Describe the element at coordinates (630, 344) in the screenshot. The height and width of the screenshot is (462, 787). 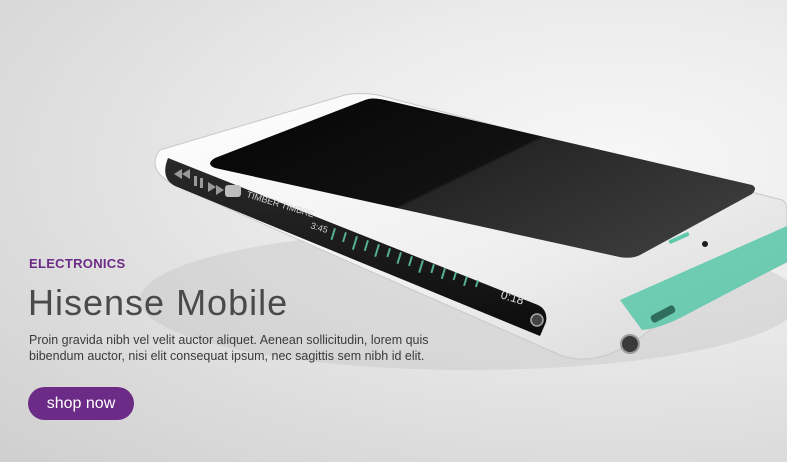
I see `audio-jack` at that location.